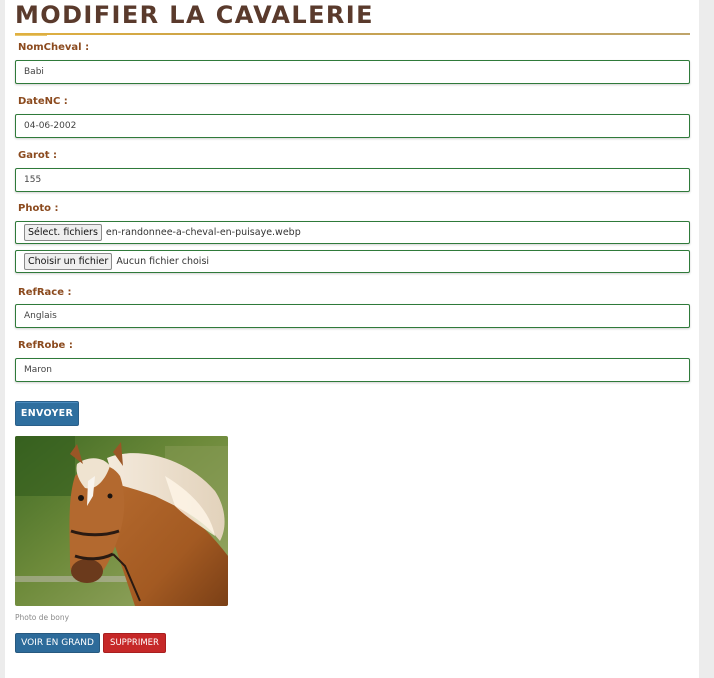 Image resolution: width=714 pixels, height=678 pixels. I want to click on horse-photo, so click(121, 521).